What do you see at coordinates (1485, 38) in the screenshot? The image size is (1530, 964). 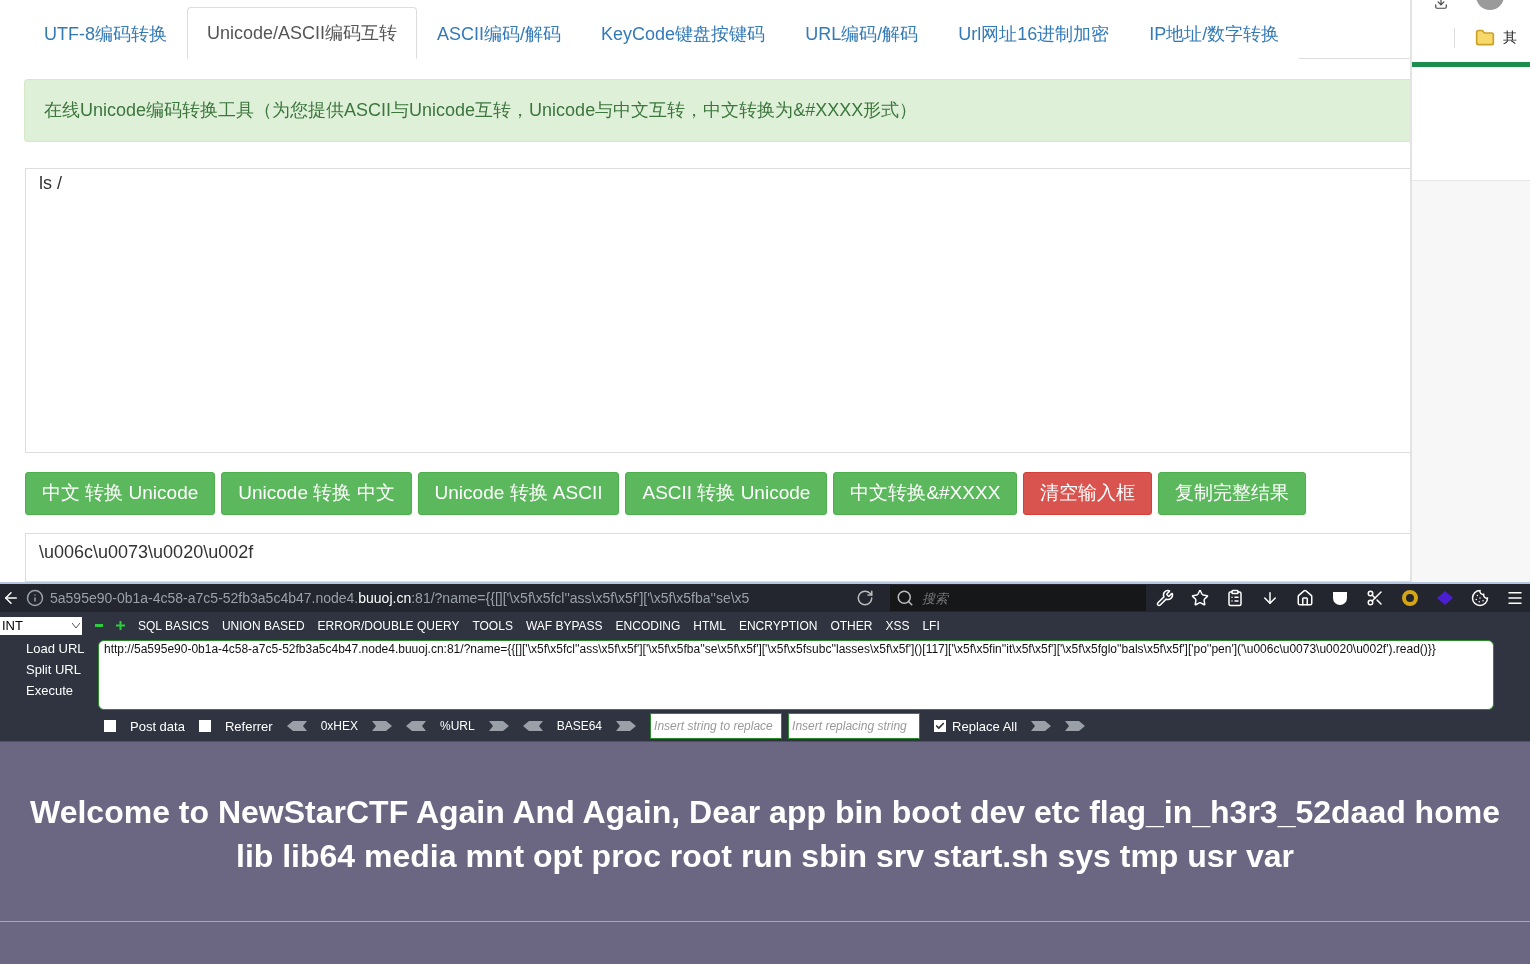 I see `folder-icon` at bounding box center [1485, 38].